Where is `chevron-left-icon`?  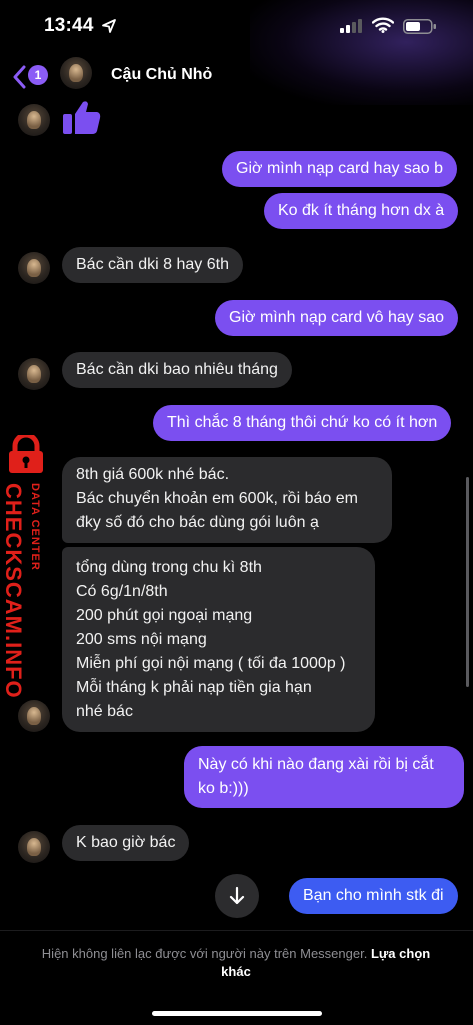 chevron-left-icon is located at coordinates (19, 77).